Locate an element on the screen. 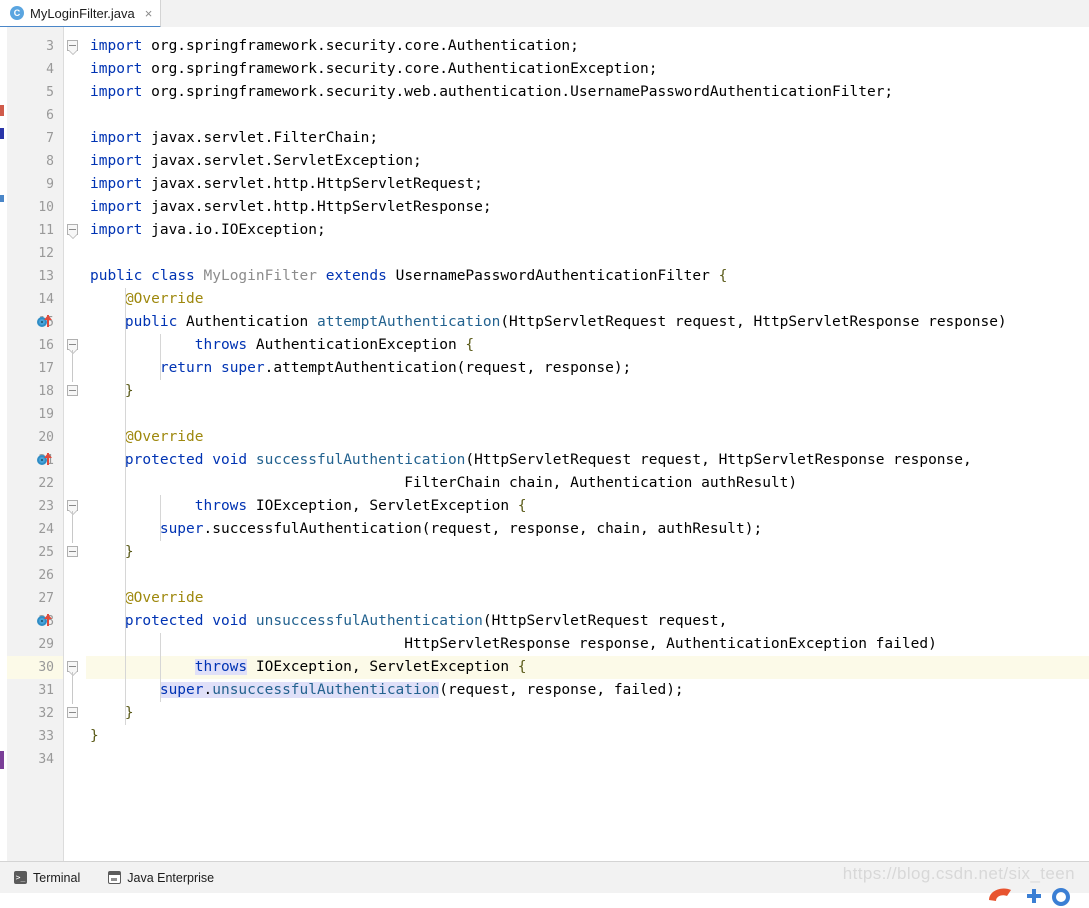 The image size is (1089, 908). line-number: 26 is located at coordinates (46, 575).